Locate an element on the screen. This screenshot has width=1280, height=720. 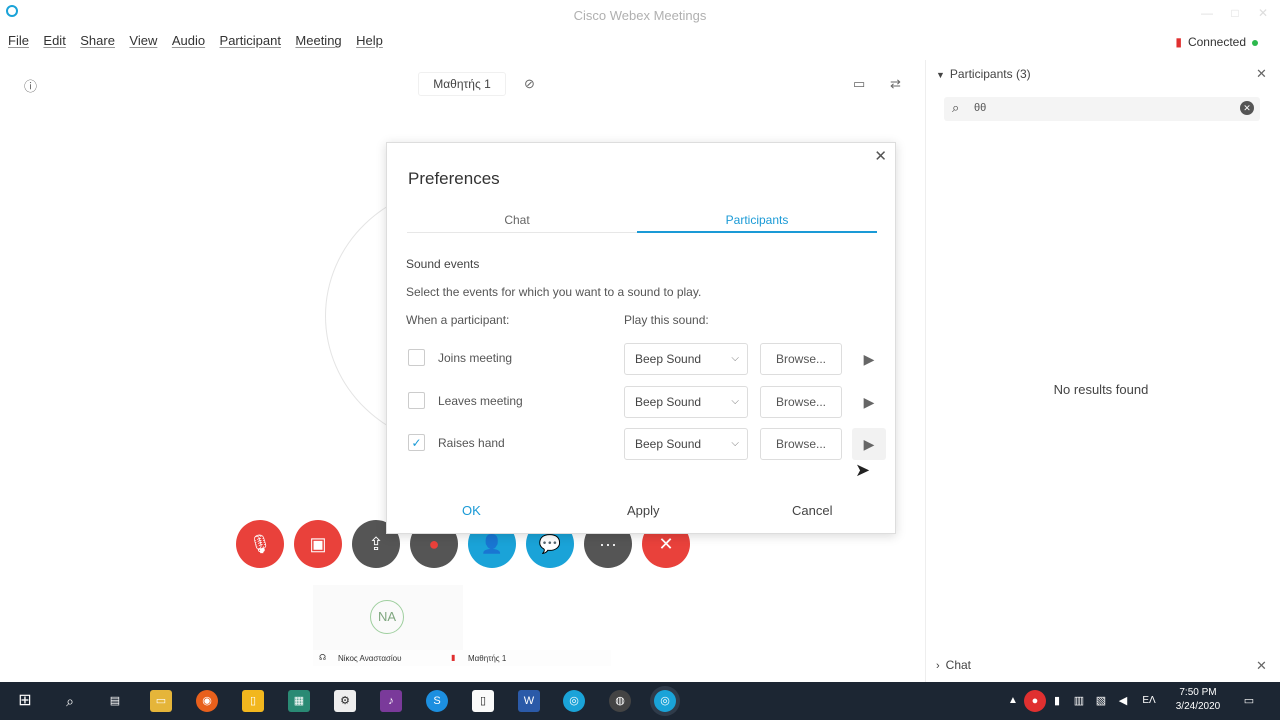
notes-app-icon: ▯ is located at coordinates (253, 701).